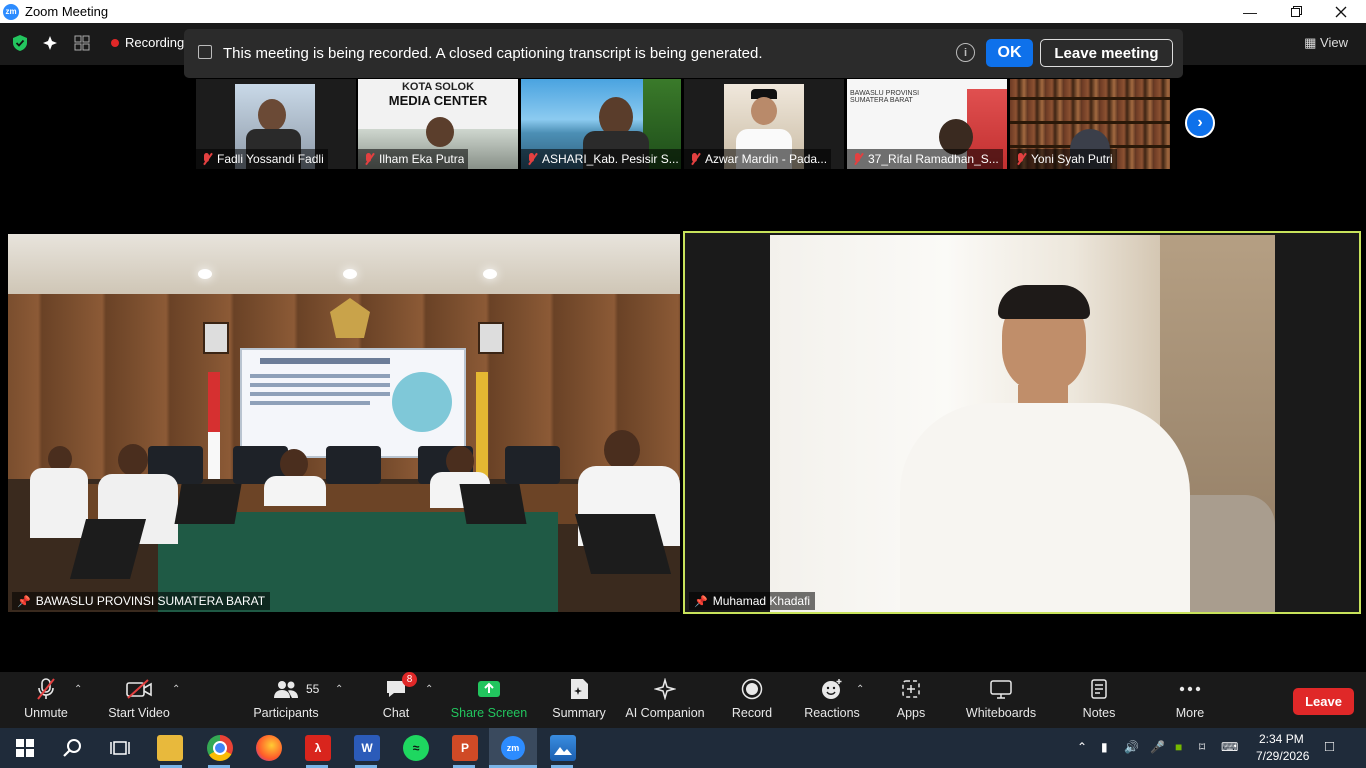  Describe the element at coordinates (339, 689) in the screenshot. I see `participants-caret-icon: ⌃` at that location.